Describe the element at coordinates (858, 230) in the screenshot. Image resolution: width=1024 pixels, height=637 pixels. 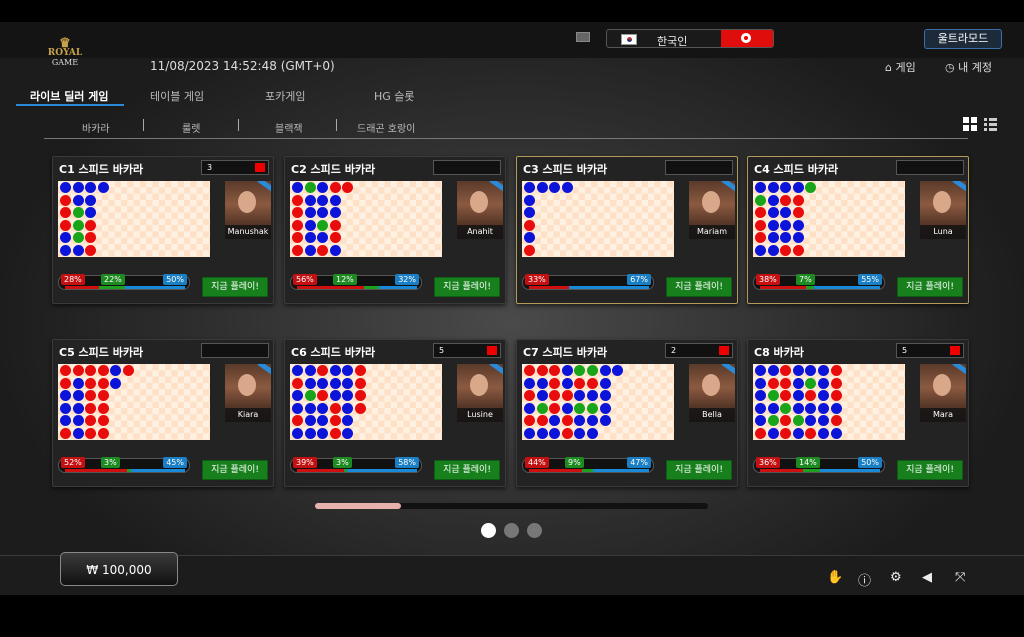
I see `game-table-card: C4 스피드 바카라 Luna 38% 7% 55% 지금 플레이!` at that location.